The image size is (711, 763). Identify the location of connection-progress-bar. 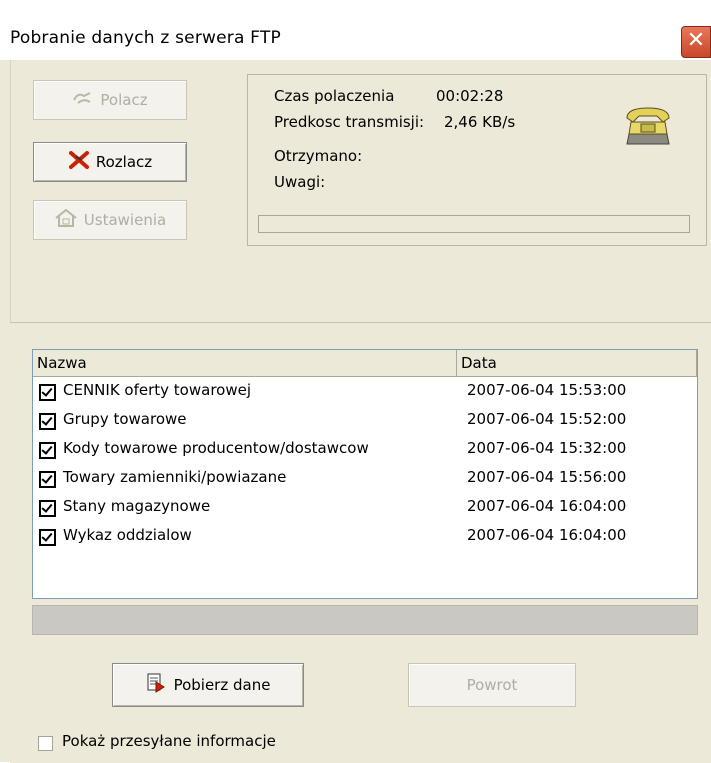
(474, 224).